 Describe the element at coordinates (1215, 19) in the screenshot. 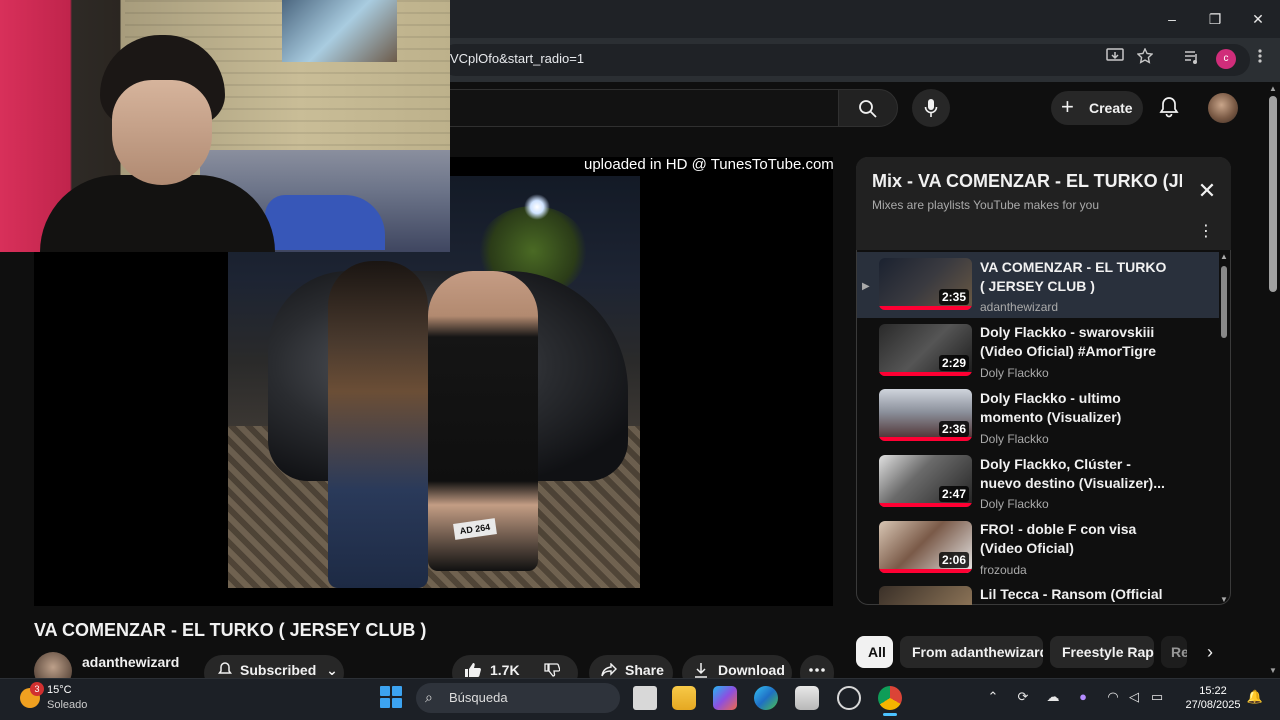

I see `maximize-button: ❐` at that location.